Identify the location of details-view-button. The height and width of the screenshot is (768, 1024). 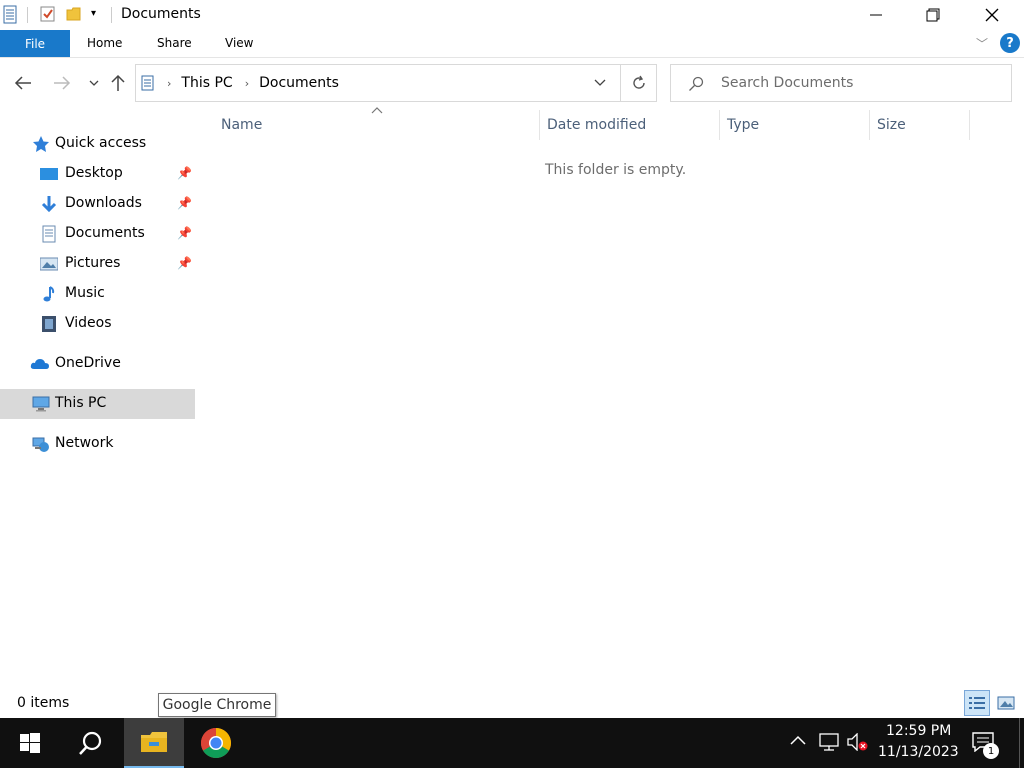
(977, 703).